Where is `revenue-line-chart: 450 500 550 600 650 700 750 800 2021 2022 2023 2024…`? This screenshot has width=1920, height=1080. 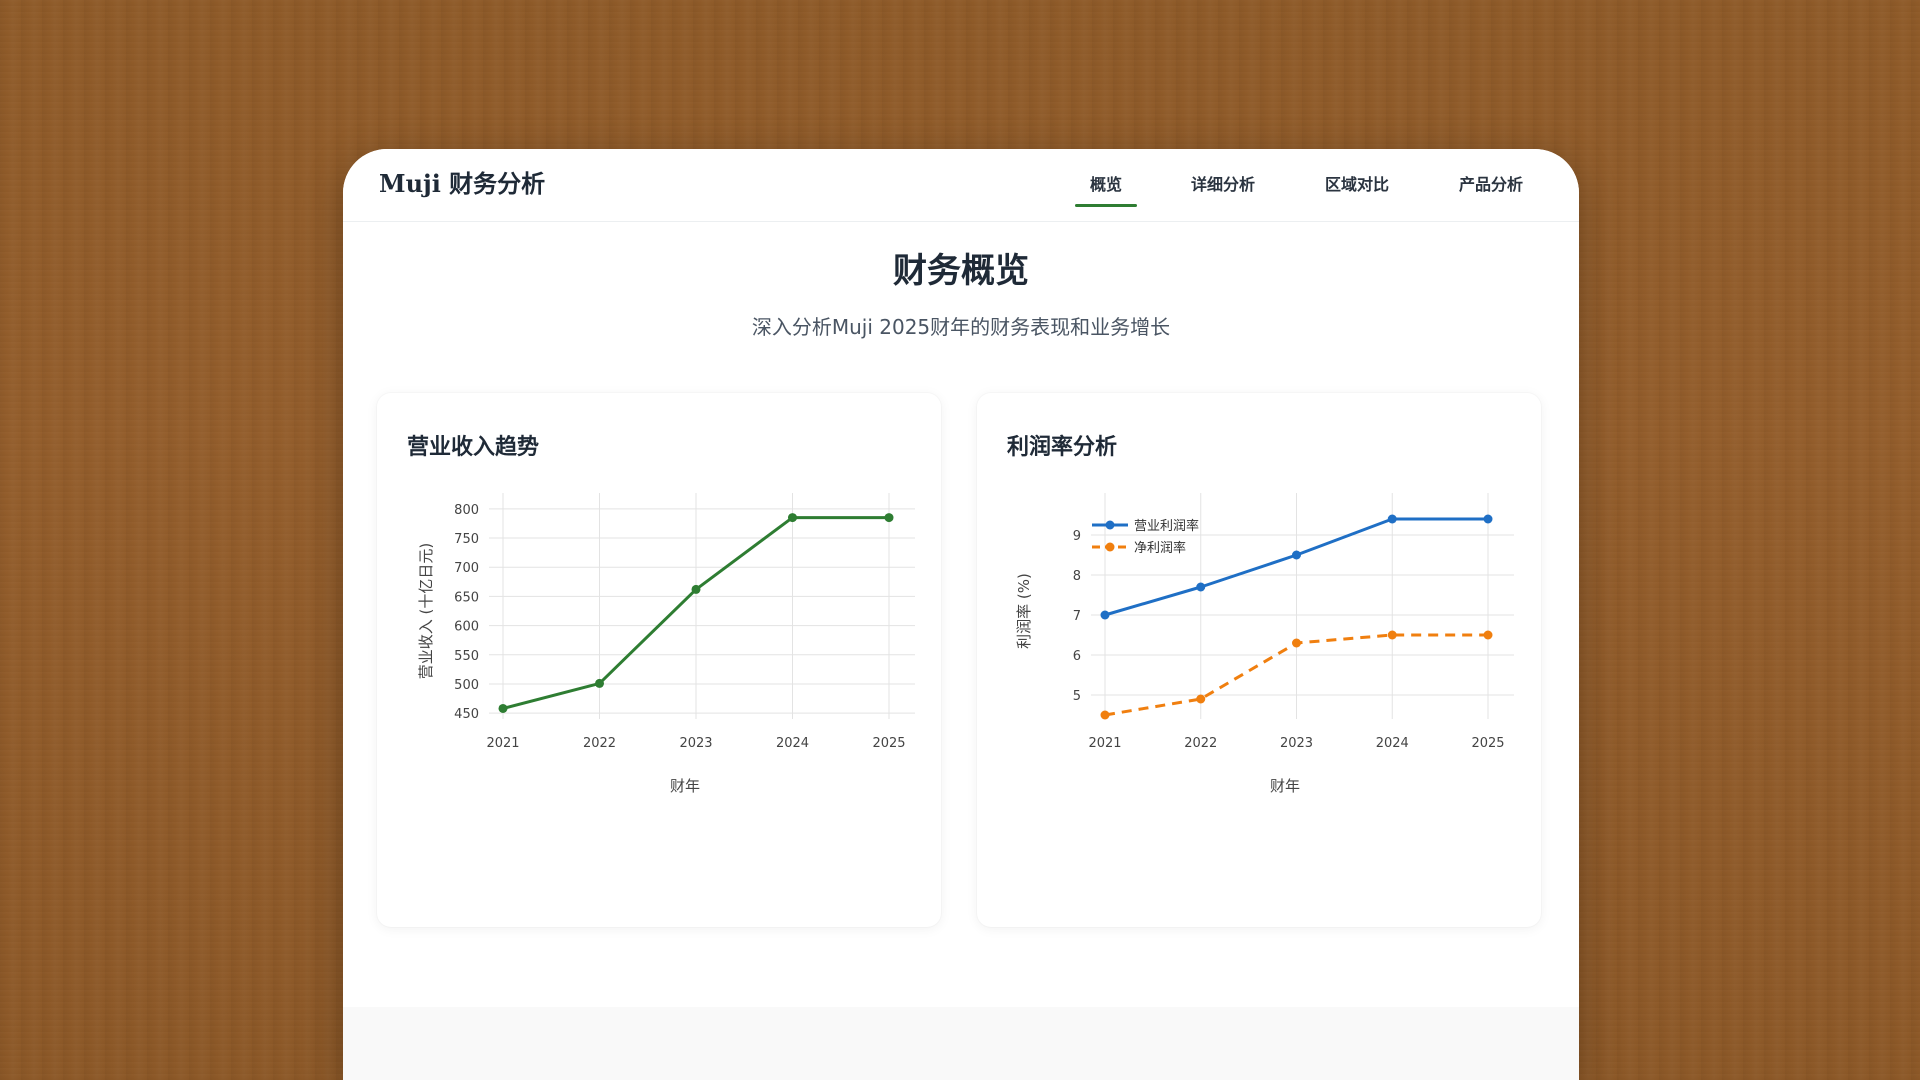 revenue-line-chart: 450 500 550 600 650 700 750 800 2021 2022 2023 2024… is located at coordinates (659, 660).